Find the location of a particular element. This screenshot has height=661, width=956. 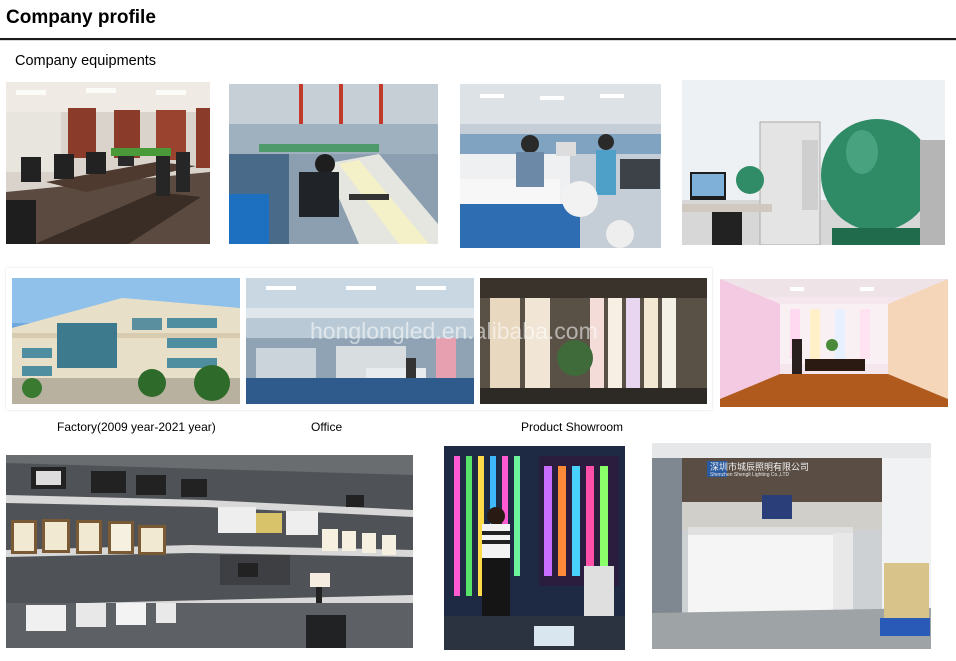

led-tube-display-photo is located at coordinates (534, 548).